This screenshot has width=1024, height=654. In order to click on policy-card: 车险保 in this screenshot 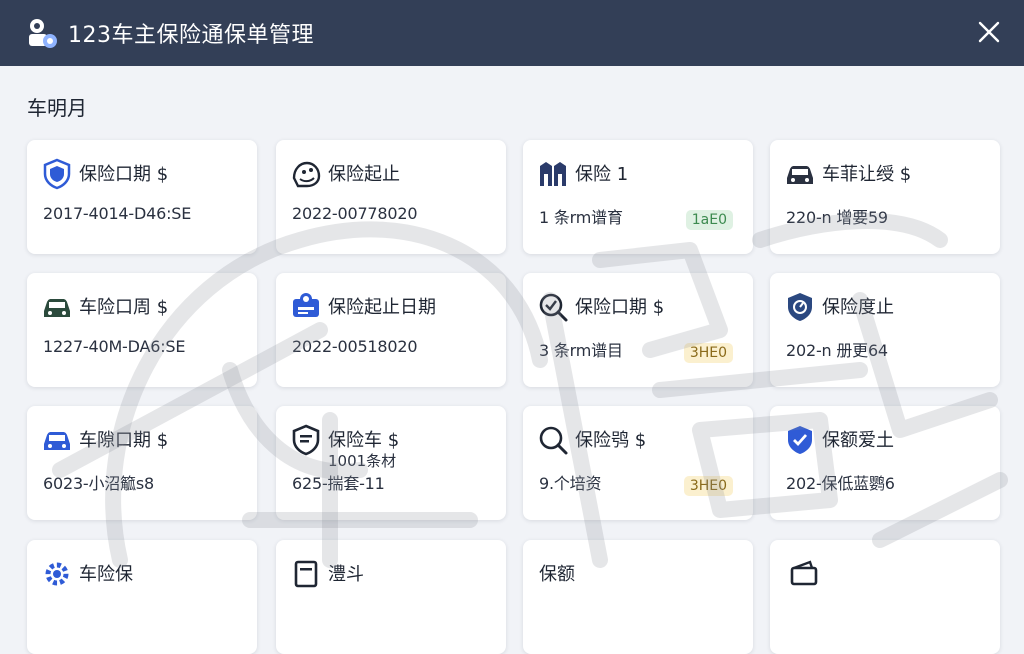, I will do `click(142, 597)`.